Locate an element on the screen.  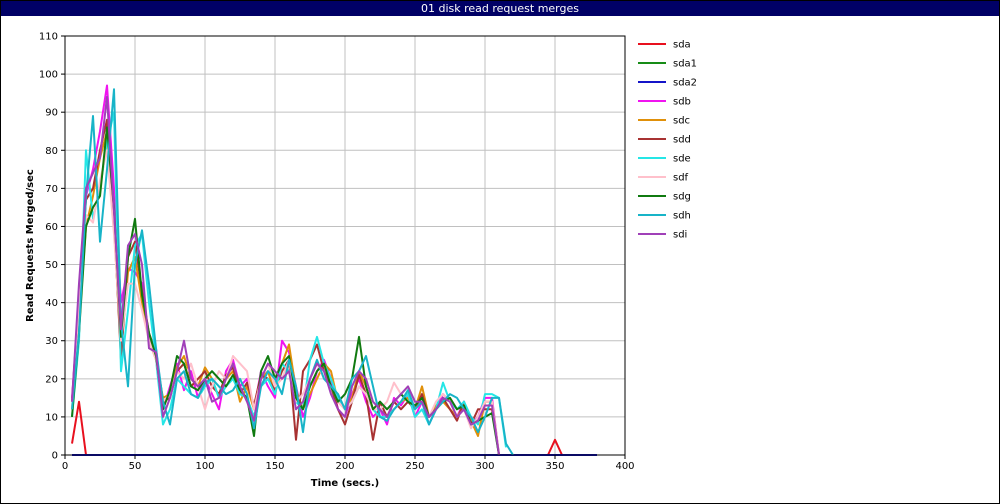
legend: sda sda1 sda2 sdb sdc sdd sde sdf sdg sdh sdi is located at coordinates (667, 140).